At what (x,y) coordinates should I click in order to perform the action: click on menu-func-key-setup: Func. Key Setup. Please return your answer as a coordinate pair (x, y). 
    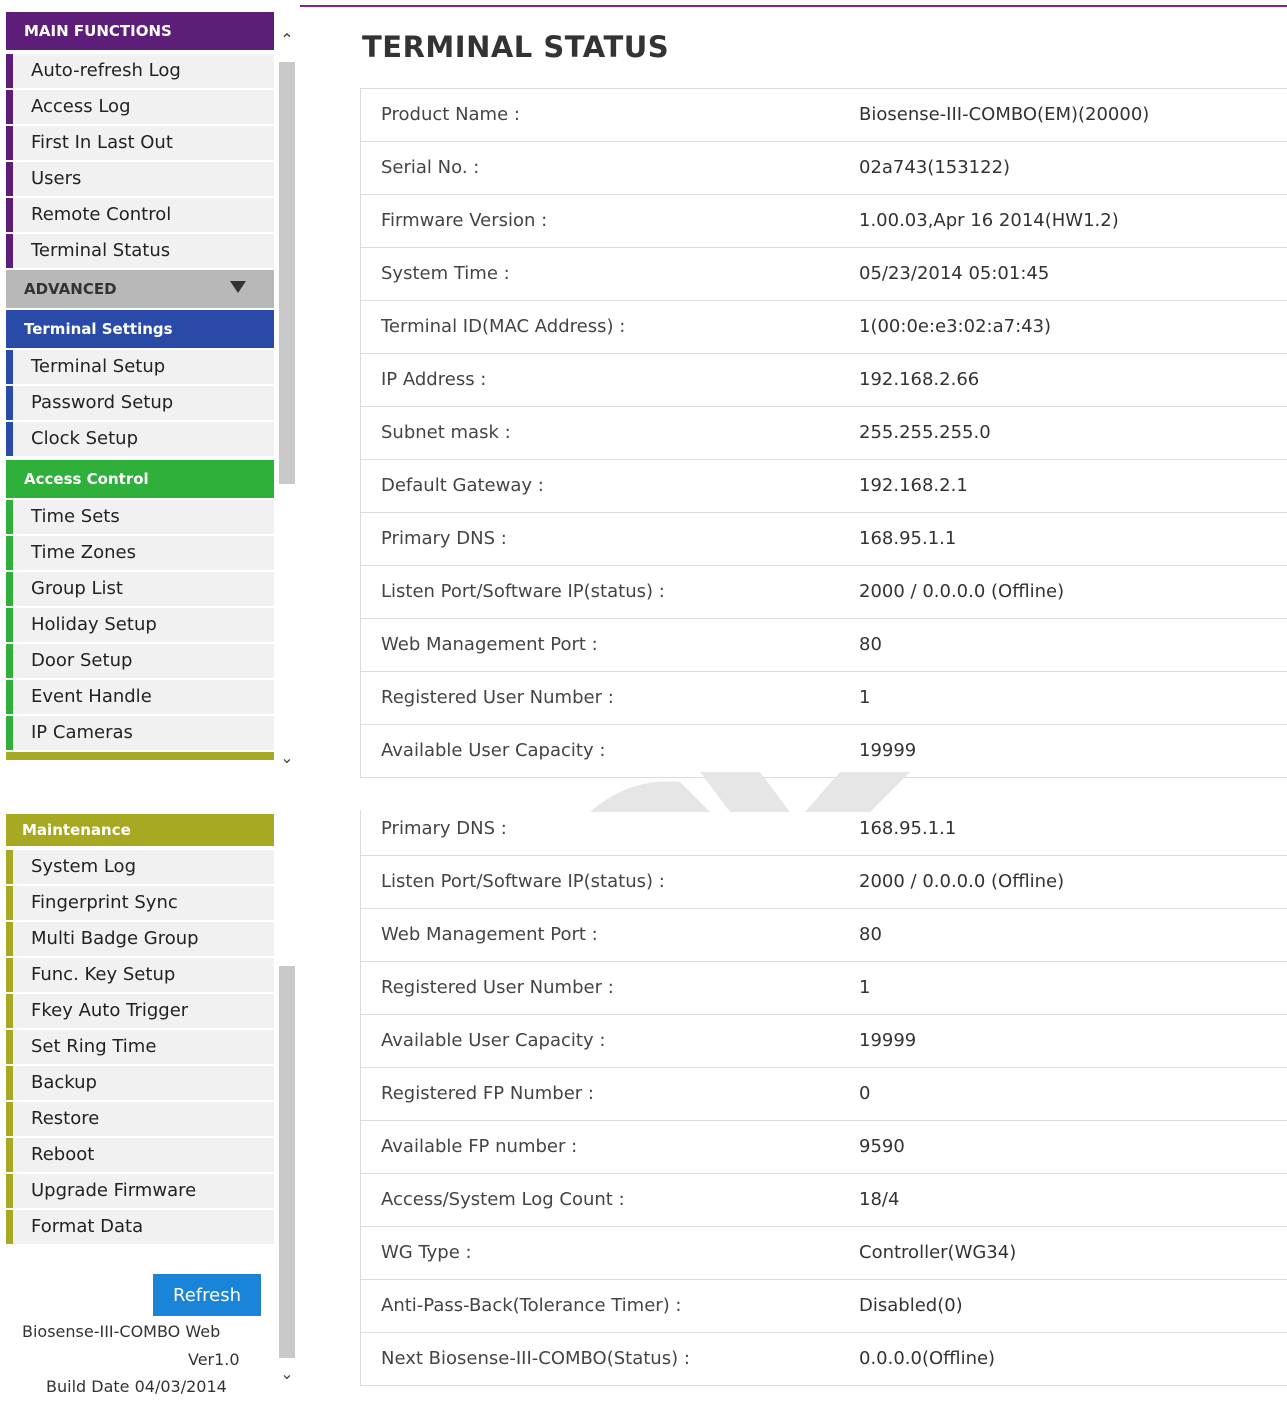
    Looking at the image, I should click on (140, 975).